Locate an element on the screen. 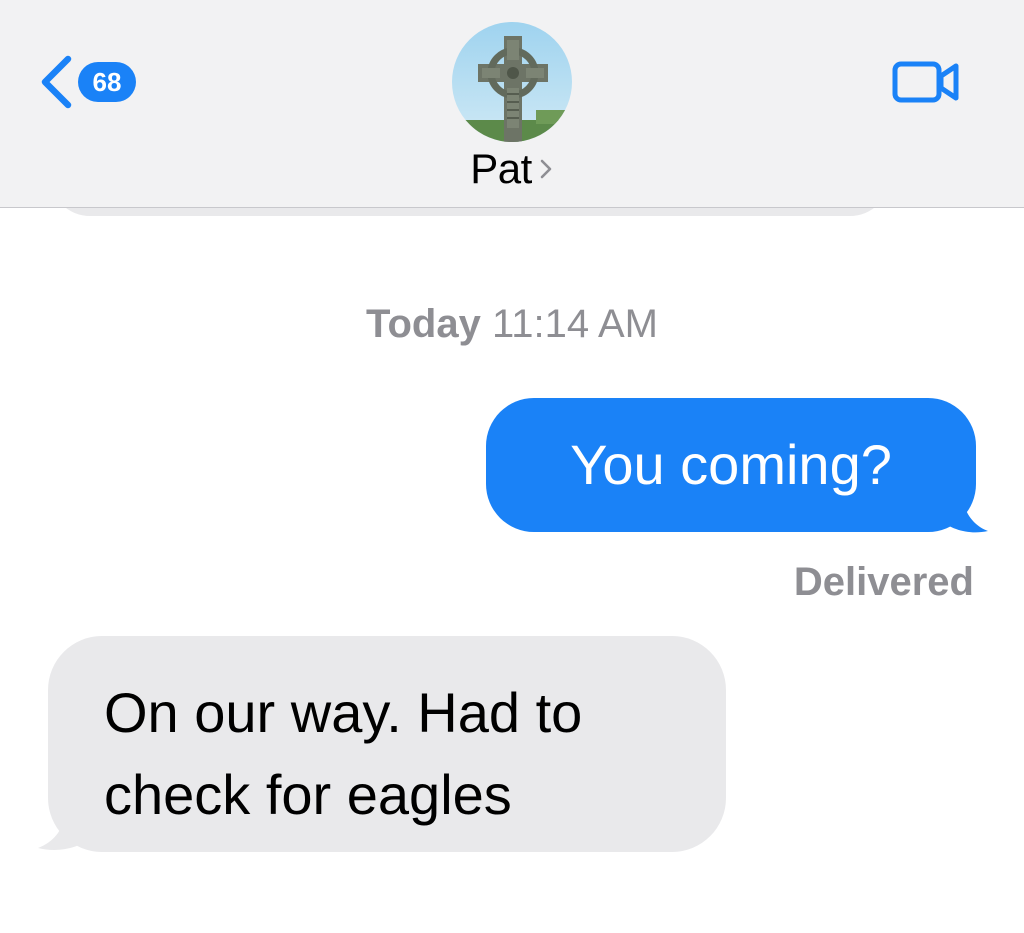 This screenshot has height=933, width=1024. avatar is located at coordinates (512, 82).